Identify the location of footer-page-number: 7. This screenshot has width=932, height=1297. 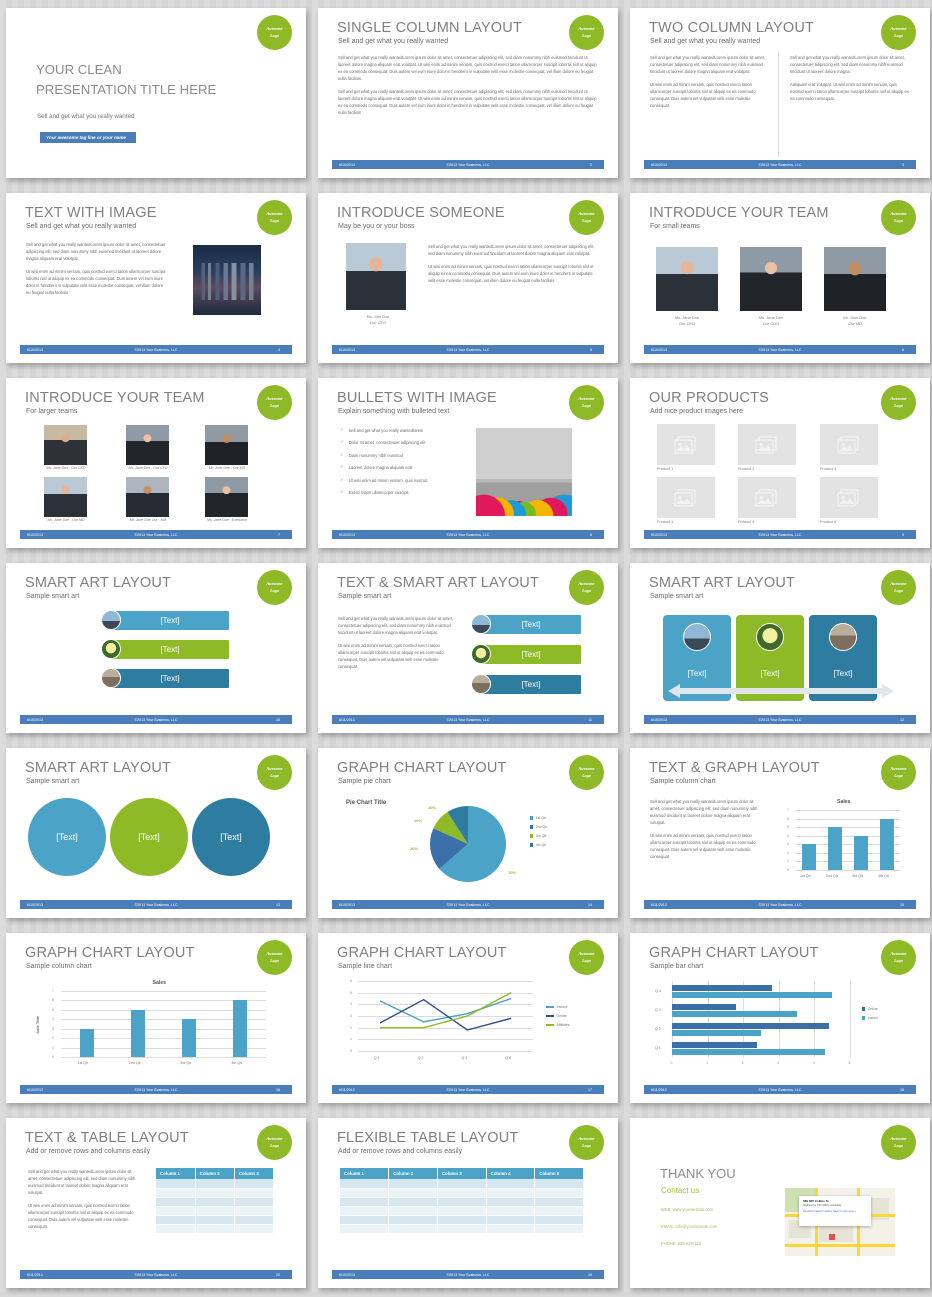
(279, 535).